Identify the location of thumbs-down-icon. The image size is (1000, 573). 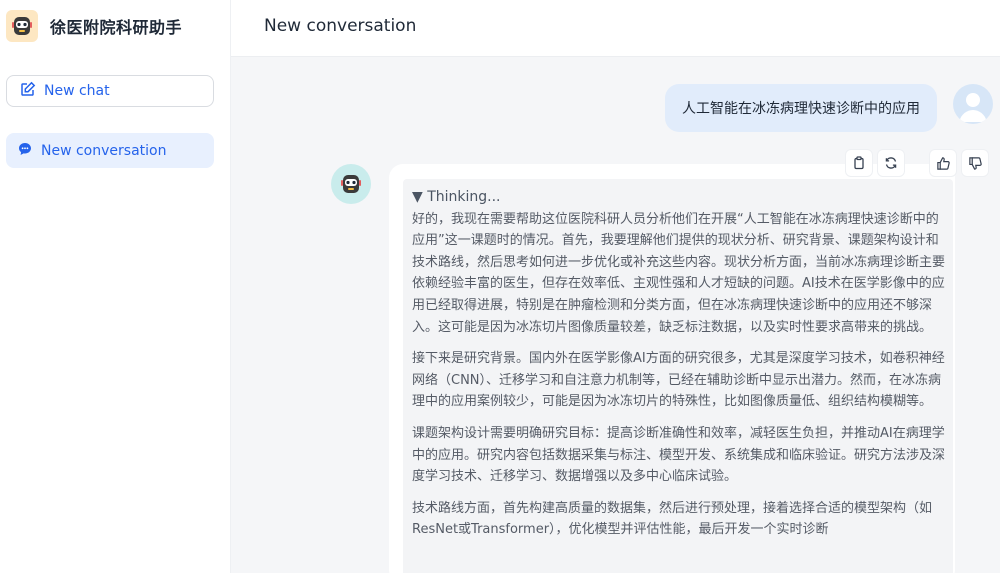
(975, 163).